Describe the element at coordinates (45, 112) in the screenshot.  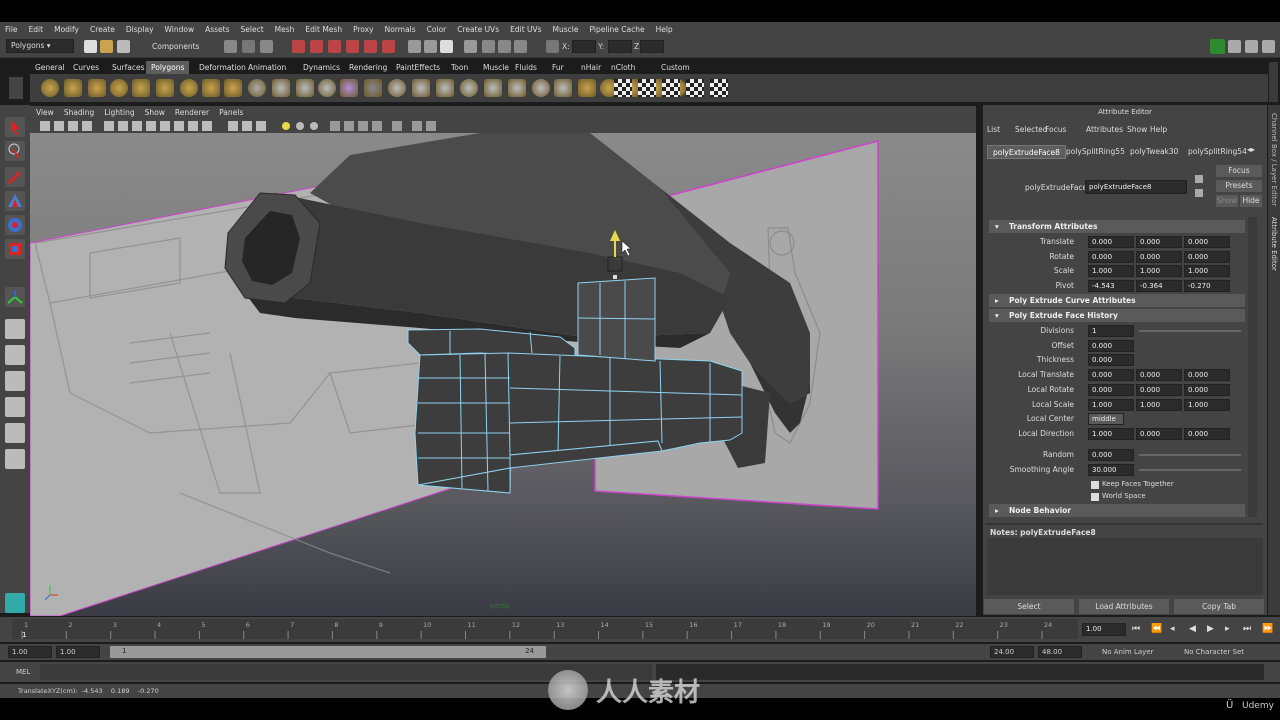
I see `viewport-menu-view: View` at that location.